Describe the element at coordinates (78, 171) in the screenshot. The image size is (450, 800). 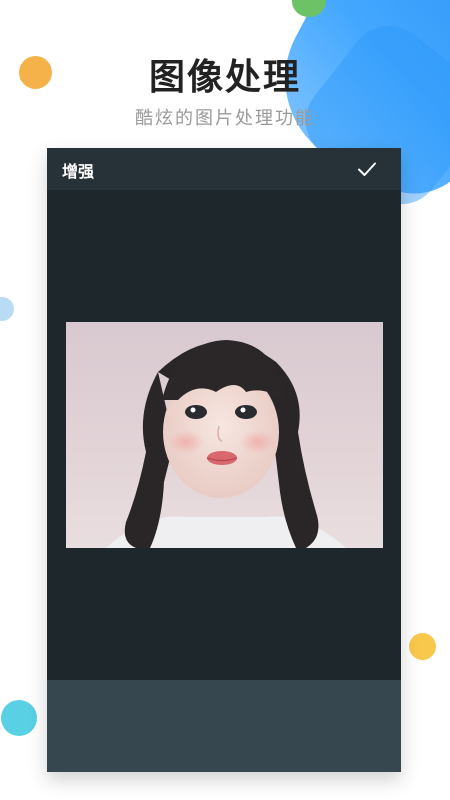
I see `toolbar-title: 增强` at that location.